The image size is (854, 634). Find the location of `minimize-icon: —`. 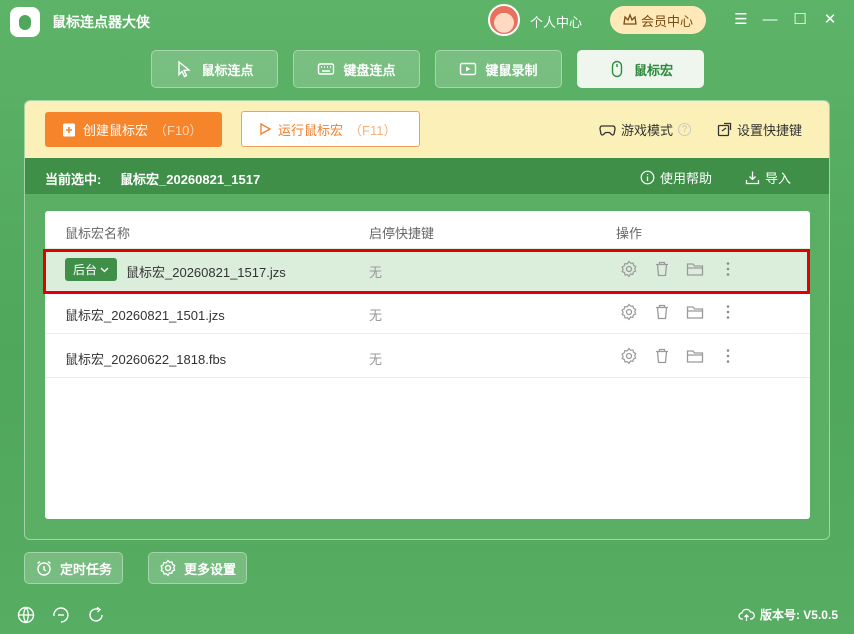

minimize-icon: — is located at coordinates (770, 20).